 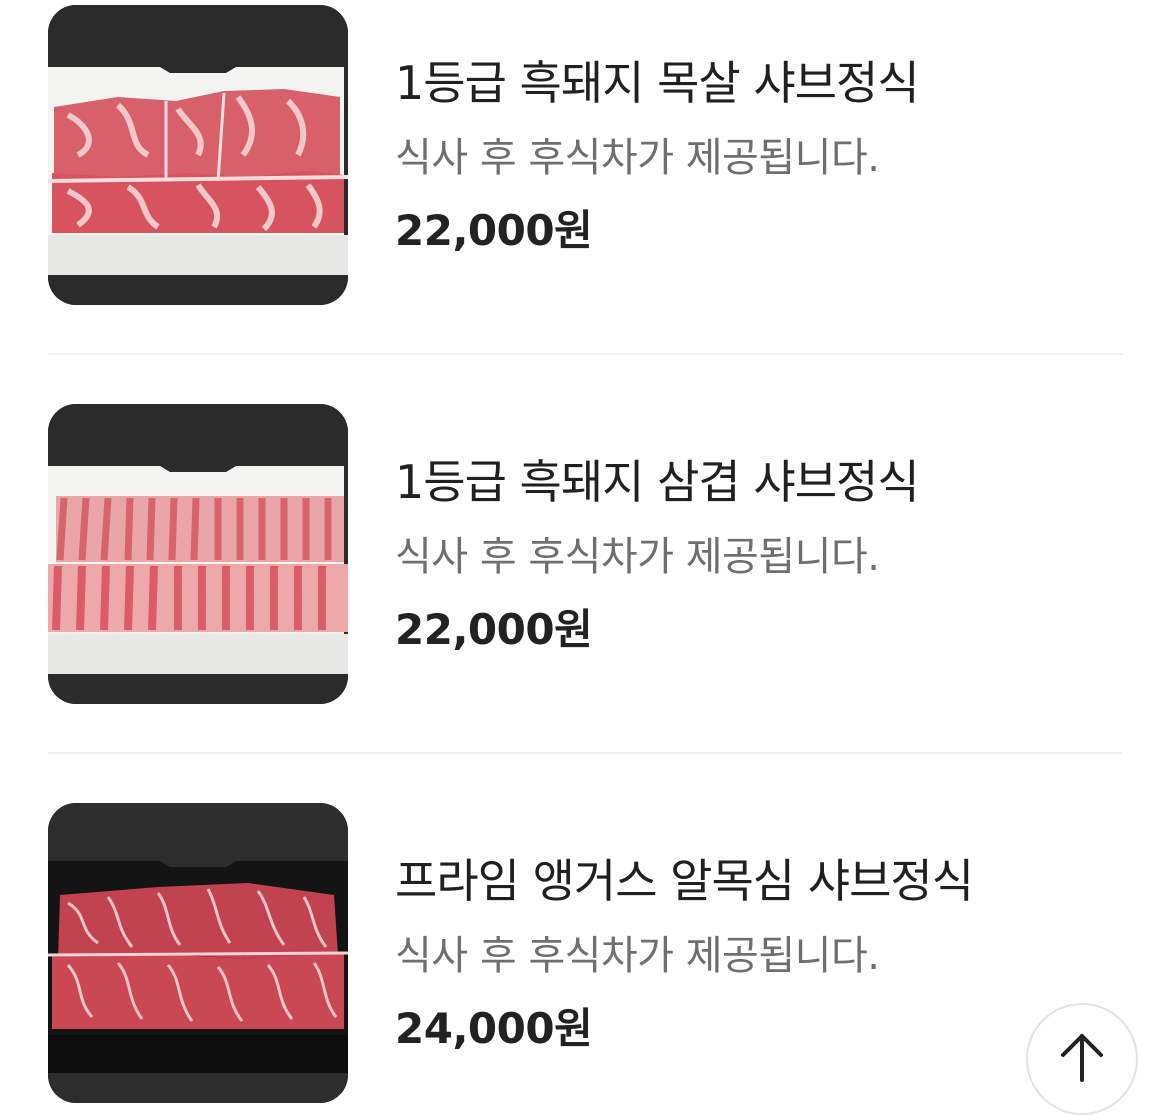 What do you see at coordinates (657, 83) in the screenshot?
I see `menu-item-title: 1등급 흑돼지 목살 샤브정식` at bounding box center [657, 83].